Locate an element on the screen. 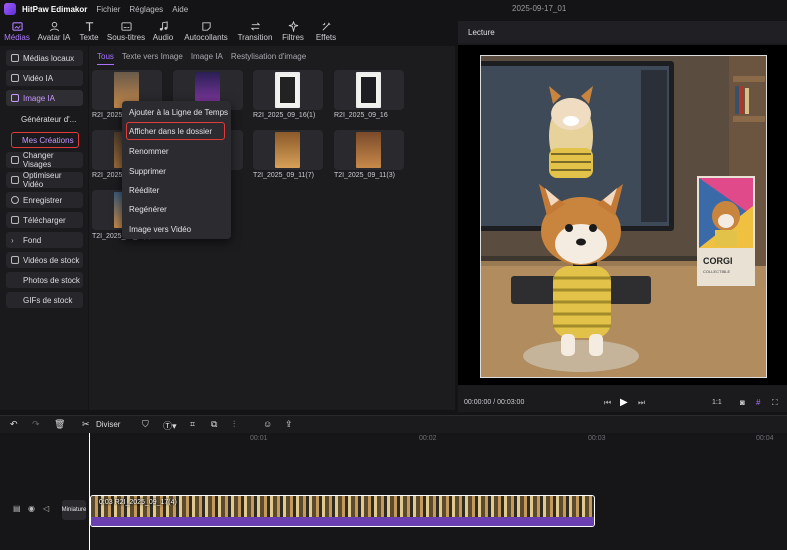 This screenshot has width=787, height=550. export-frame-icon: ⇪ is located at coordinates (289, 424).